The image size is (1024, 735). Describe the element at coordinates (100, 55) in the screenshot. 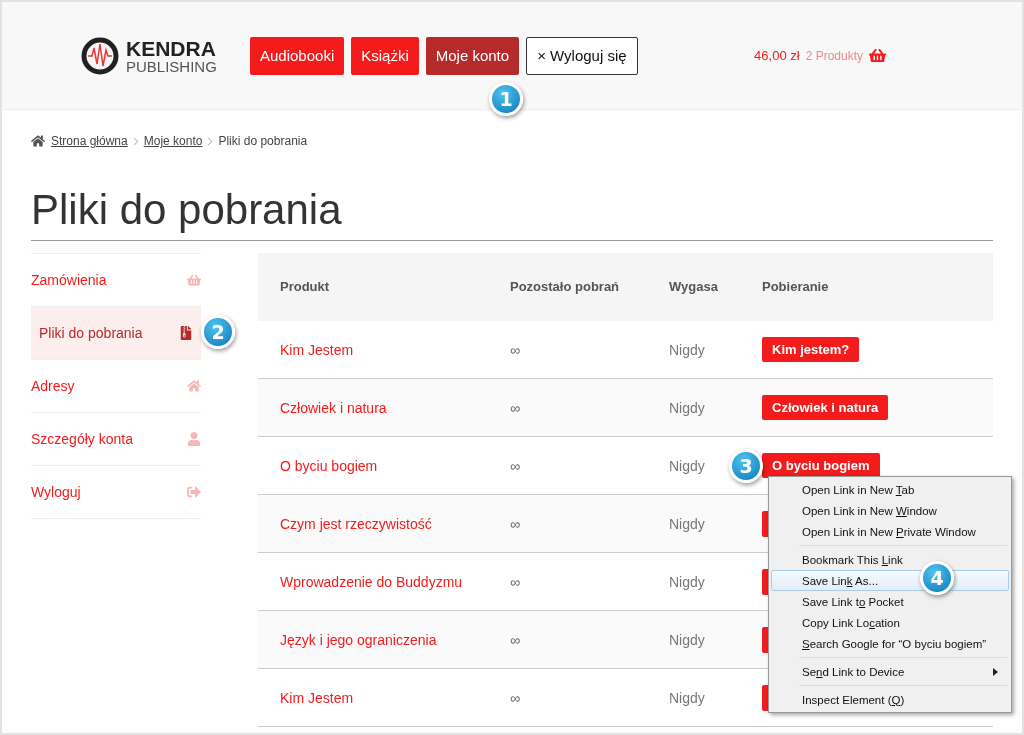

I see `logo-icon` at that location.